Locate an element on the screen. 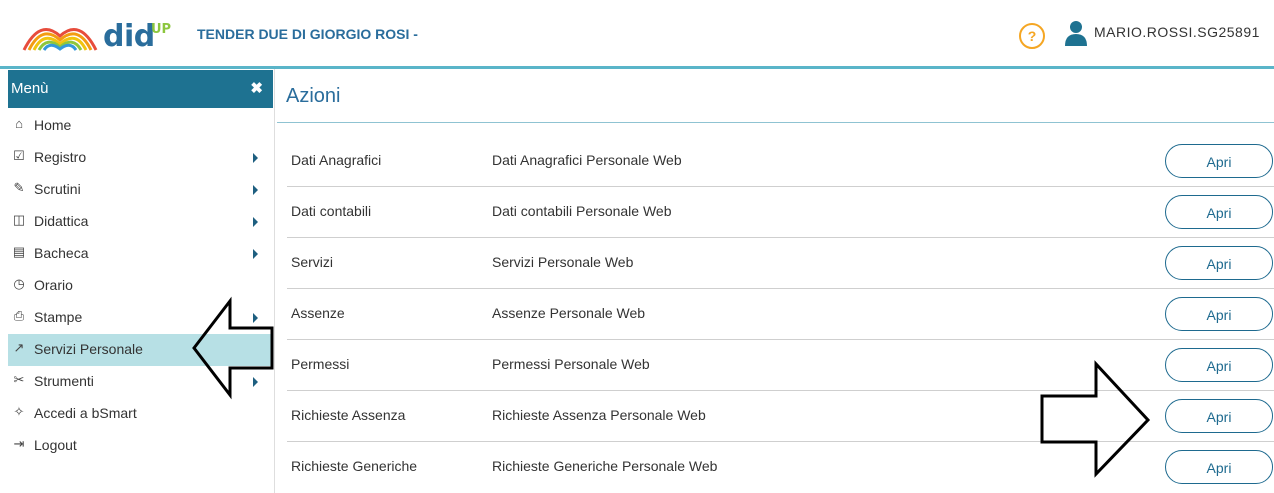 The image size is (1274, 493). sidebar-item-label: Strumenti is located at coordinates (64, 381).